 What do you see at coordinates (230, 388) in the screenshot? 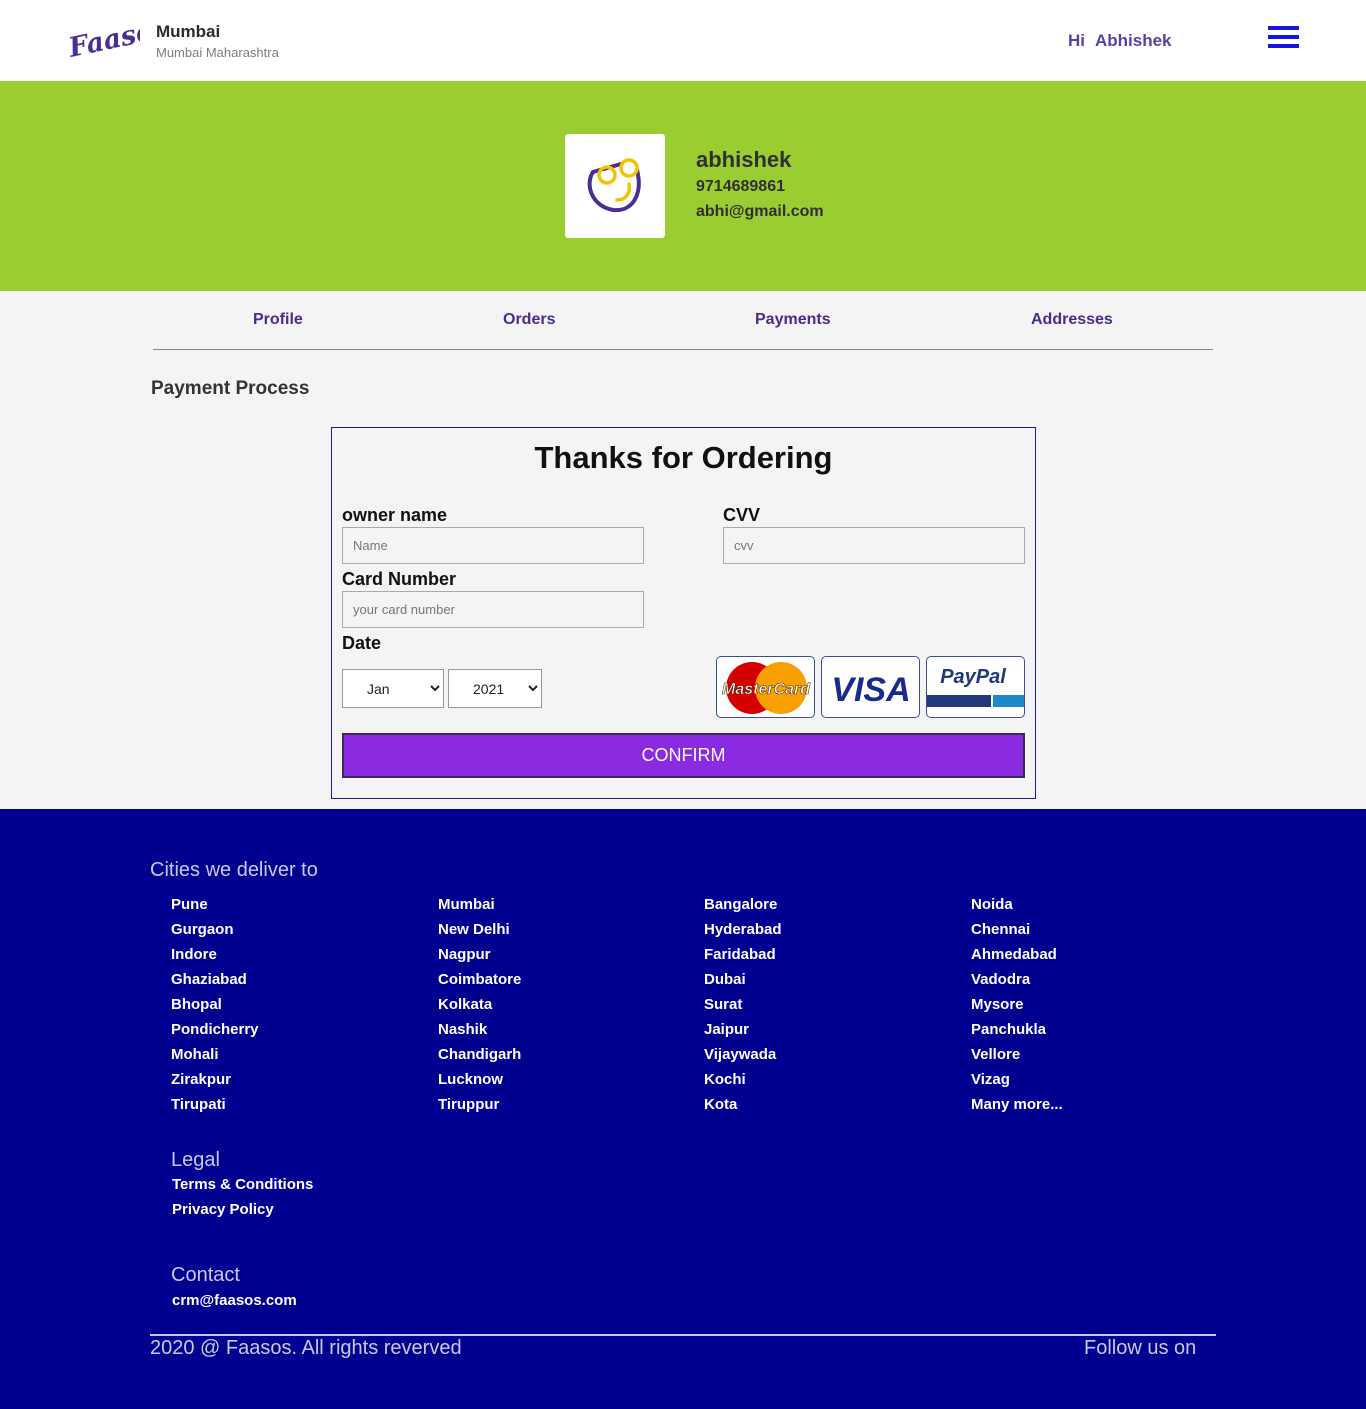
I see `section-title: Payment Process` at bounding box center [230, 388].